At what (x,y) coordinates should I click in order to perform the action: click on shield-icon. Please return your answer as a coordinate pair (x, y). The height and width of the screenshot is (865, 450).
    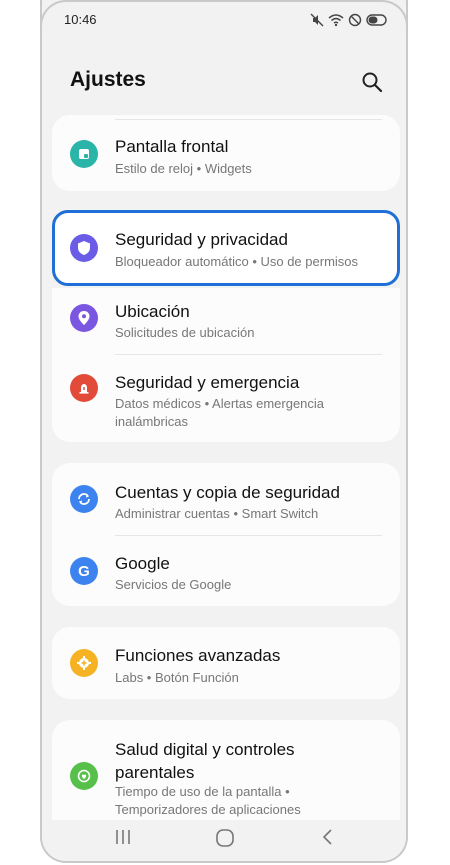
    Looking at the image, I should click on (84, 248).